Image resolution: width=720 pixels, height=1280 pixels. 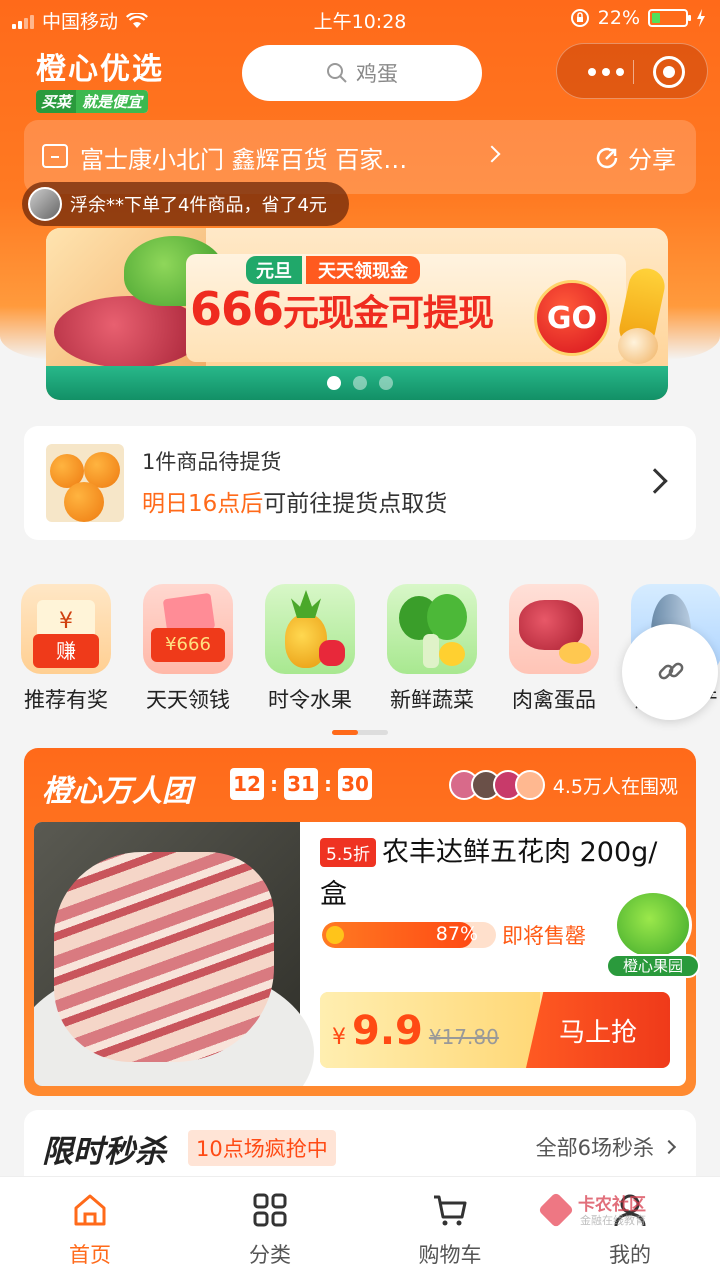 What do you see at coordinates (355, 784) in the screenshot?
I see `countdown-seconds: 30` at bounding box center [355, 784].